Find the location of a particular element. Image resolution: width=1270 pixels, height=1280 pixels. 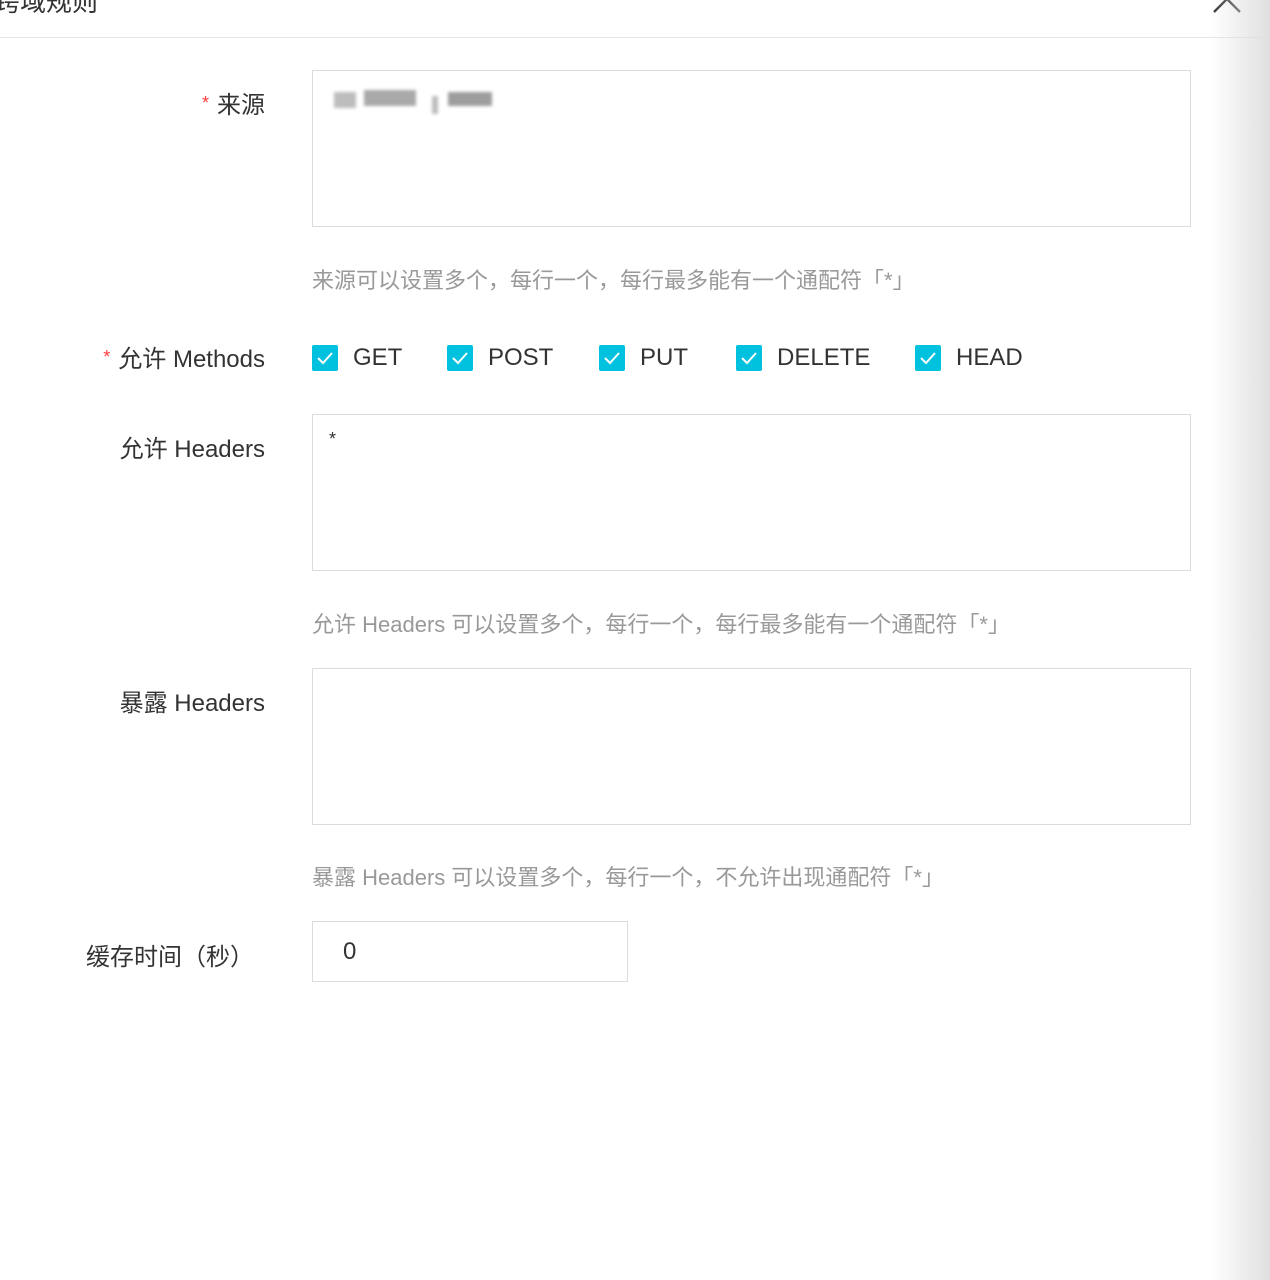

source-textarea is located at coordinates (751, 148).